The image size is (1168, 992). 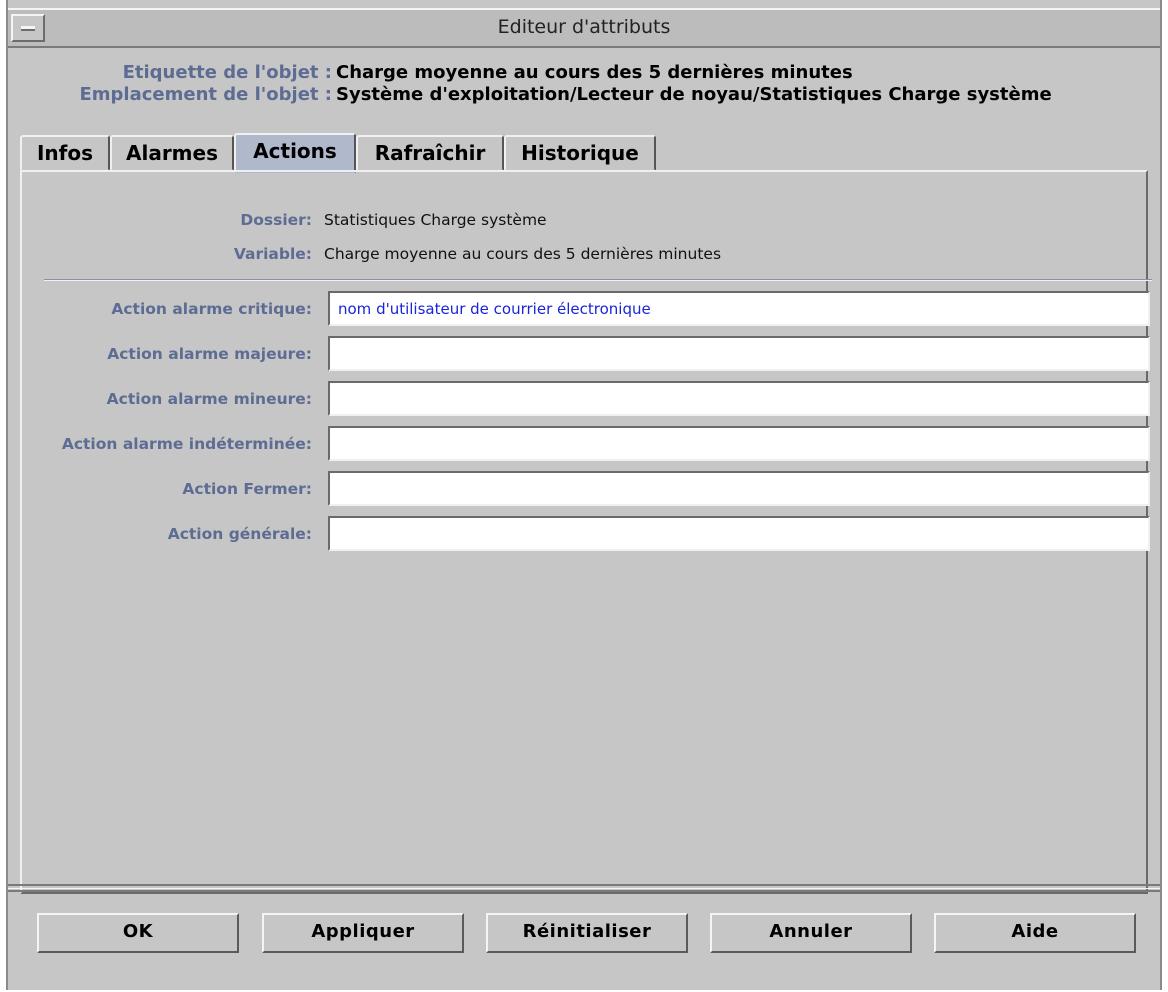 I want to click on reset-button: Réinitialiser, so click(x=587, y=933).